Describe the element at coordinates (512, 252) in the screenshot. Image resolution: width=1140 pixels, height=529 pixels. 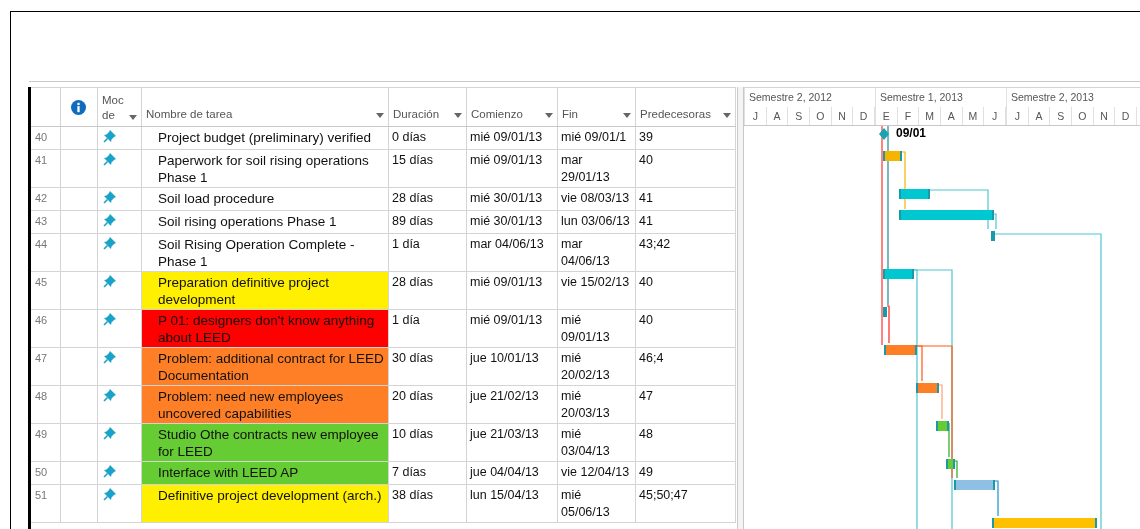
I see `start-date-cell: mar 04/06/13` at that location.